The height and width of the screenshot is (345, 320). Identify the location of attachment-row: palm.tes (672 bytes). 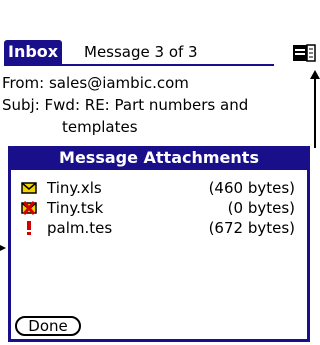
(159, 228).